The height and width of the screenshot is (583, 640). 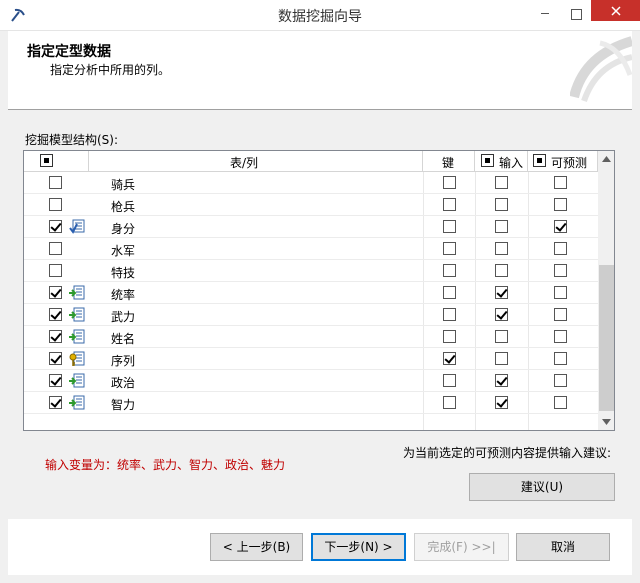 What do you see at coordinates (123, 229) in the screenshot?
I see `column-name: 身分` at bounding box center [123, 229].